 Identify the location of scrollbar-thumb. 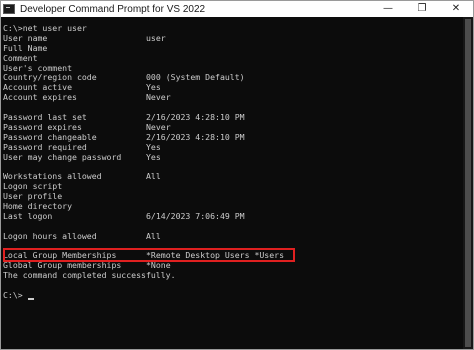
(468, 183).